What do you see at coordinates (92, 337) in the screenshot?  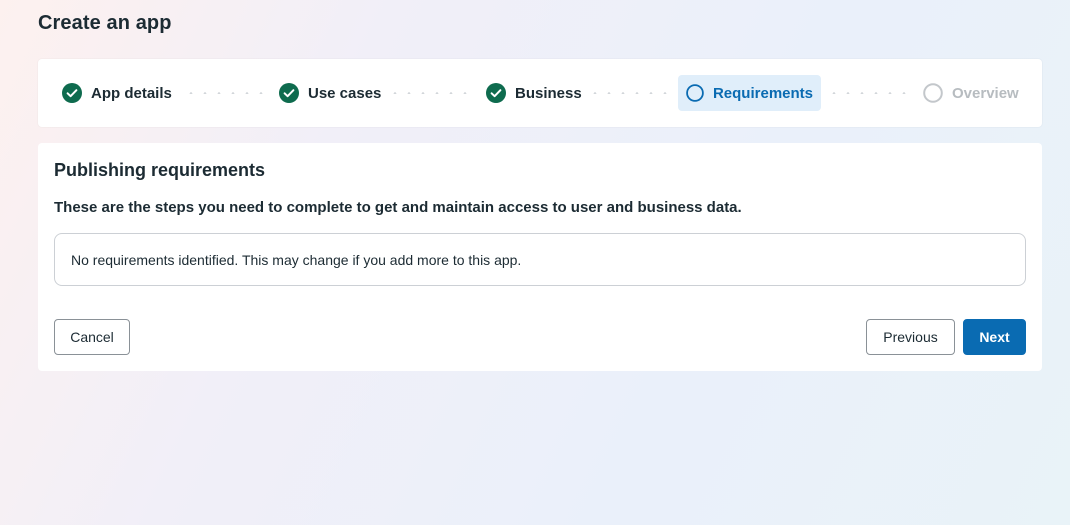 I see `cancel-button: Cancel` at bounding box center [92, 337].